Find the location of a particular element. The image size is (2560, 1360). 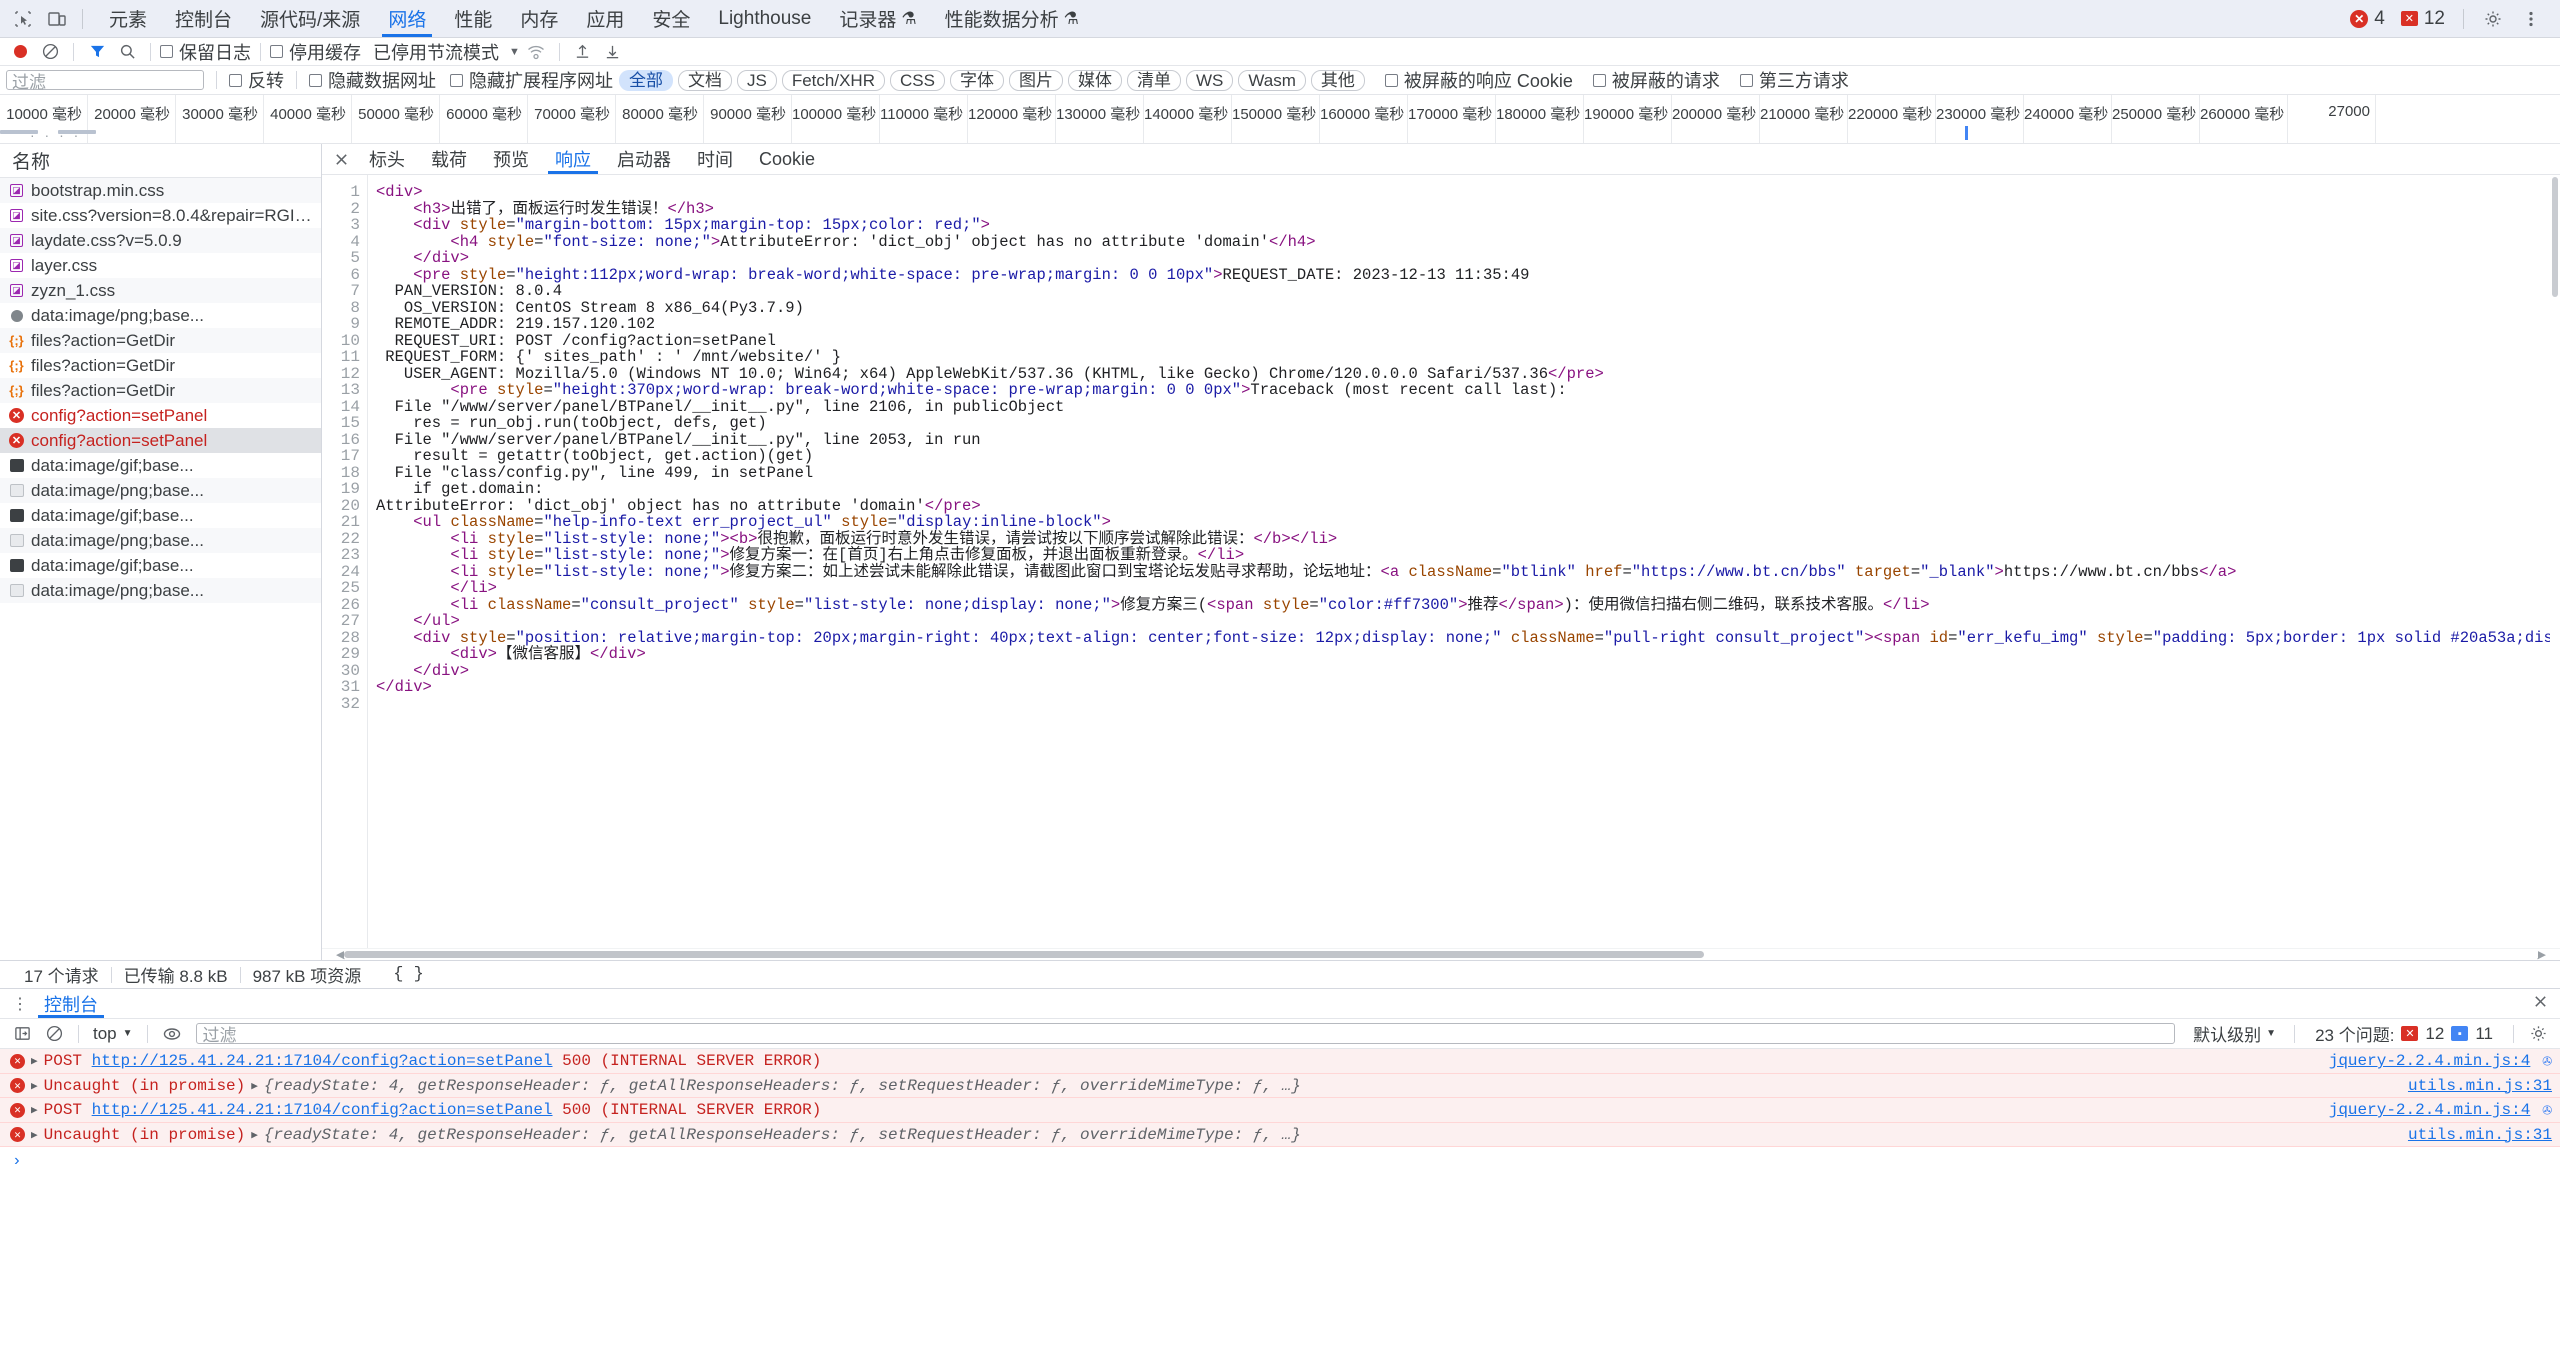

record-button is located at coordinates (20, 52).